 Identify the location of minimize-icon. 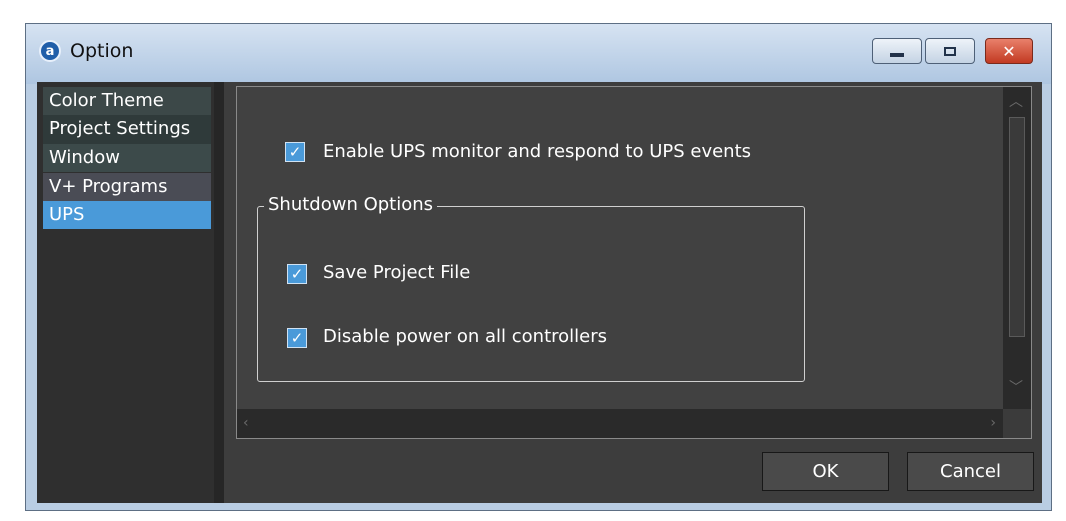
(897, 55).